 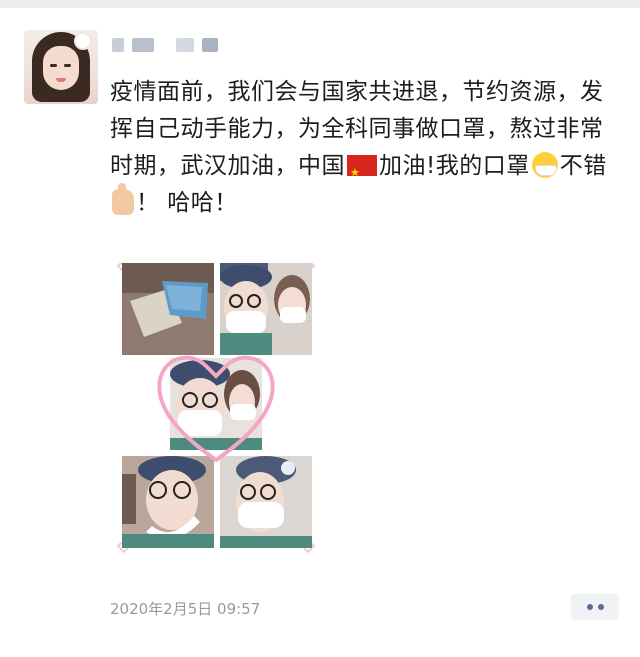 I want to click on china-flag-icon, so click(x=362, y=172).